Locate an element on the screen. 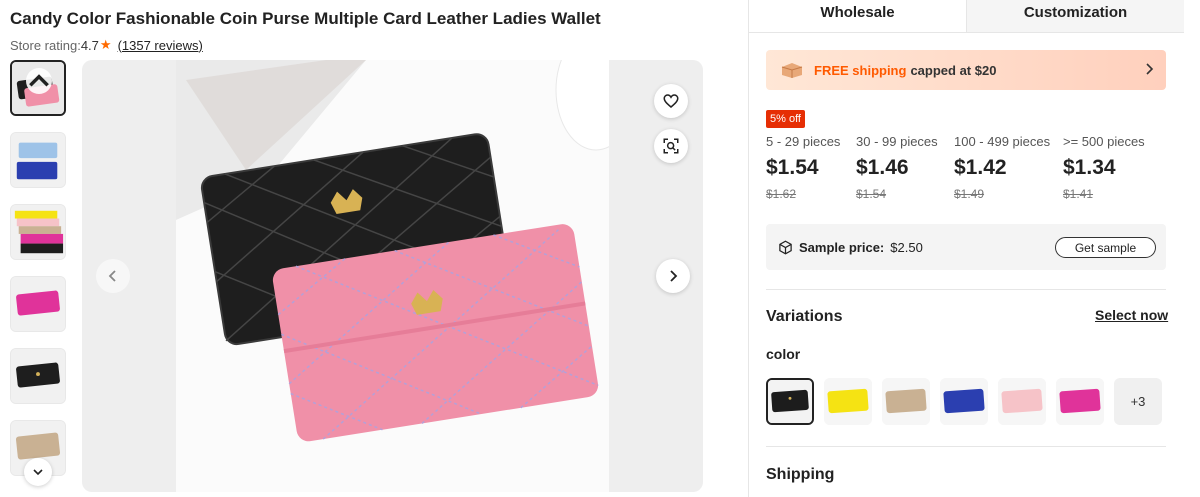  tier-range: 5 - 29 pieces is located at coordinates (803, 141).